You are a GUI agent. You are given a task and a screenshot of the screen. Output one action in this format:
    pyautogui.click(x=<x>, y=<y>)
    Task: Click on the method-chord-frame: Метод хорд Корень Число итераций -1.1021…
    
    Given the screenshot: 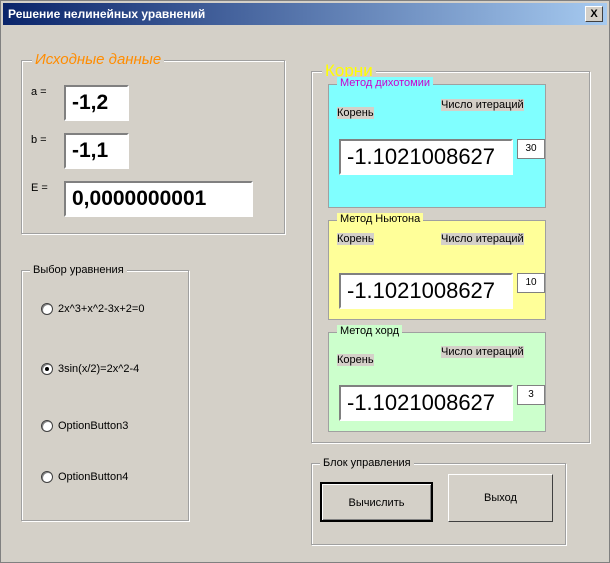 What is the action you would take?
    pyautogui.click(x=437, y=378)
    